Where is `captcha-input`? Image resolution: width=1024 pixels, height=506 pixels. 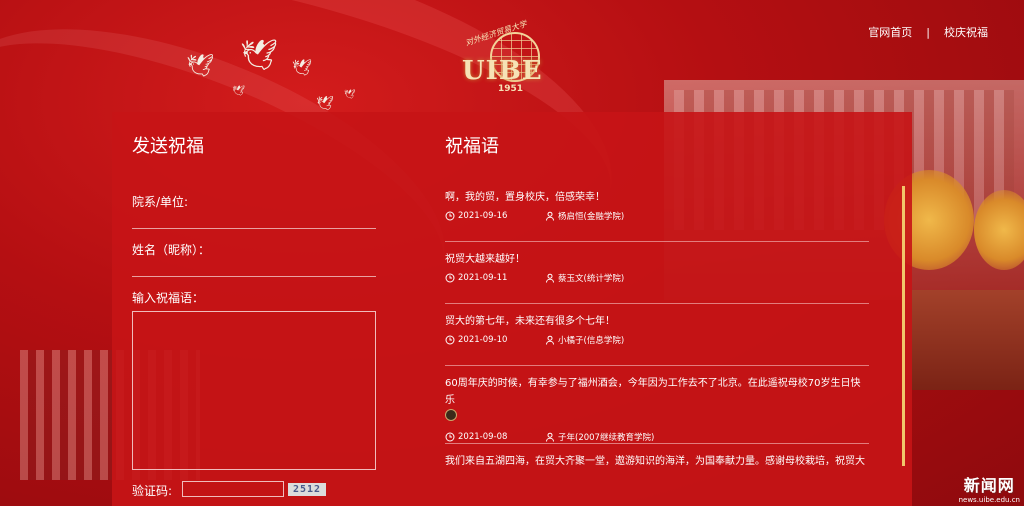
captcha-input is located at coordinates (233, 489).